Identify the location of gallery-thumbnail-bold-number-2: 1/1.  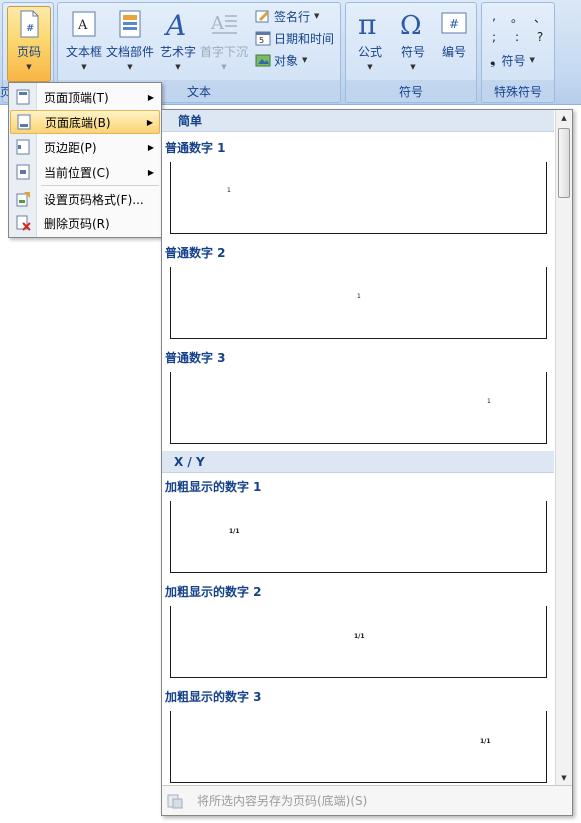
(358, 642).